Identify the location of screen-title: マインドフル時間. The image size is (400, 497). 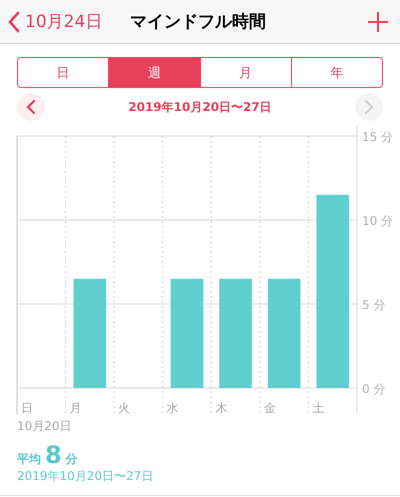
(198, 22).